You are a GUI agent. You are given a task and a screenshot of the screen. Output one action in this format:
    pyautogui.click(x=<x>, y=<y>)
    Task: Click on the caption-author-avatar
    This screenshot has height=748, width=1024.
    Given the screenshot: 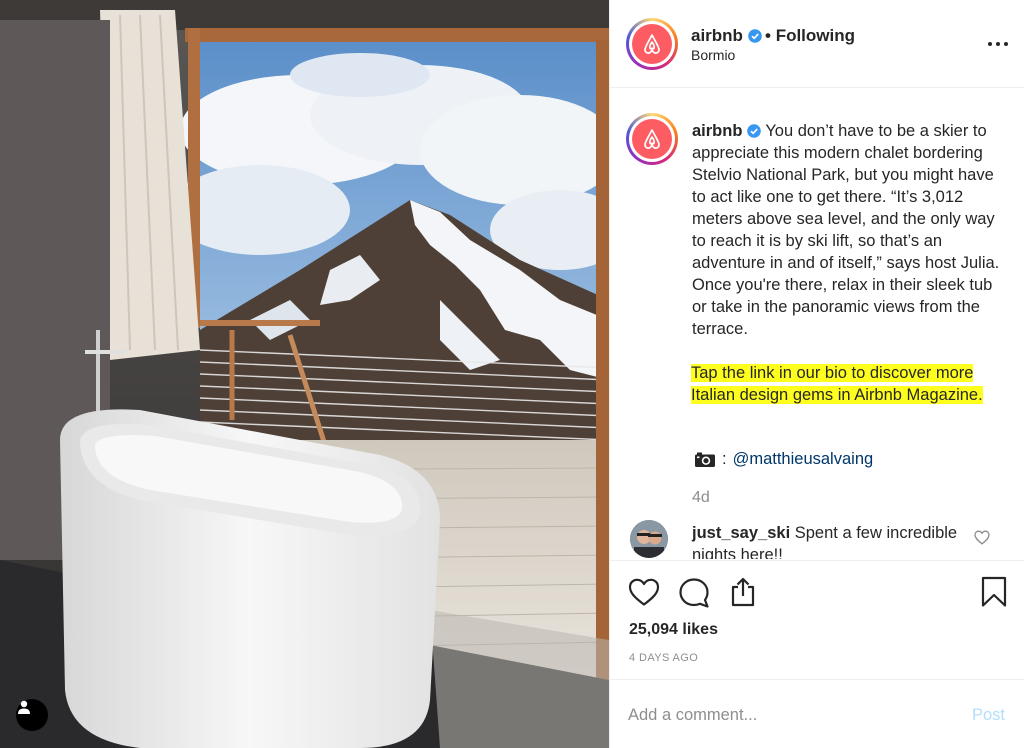 What is the action you would take?
    pyautogui.click(x=652, y=139)
    